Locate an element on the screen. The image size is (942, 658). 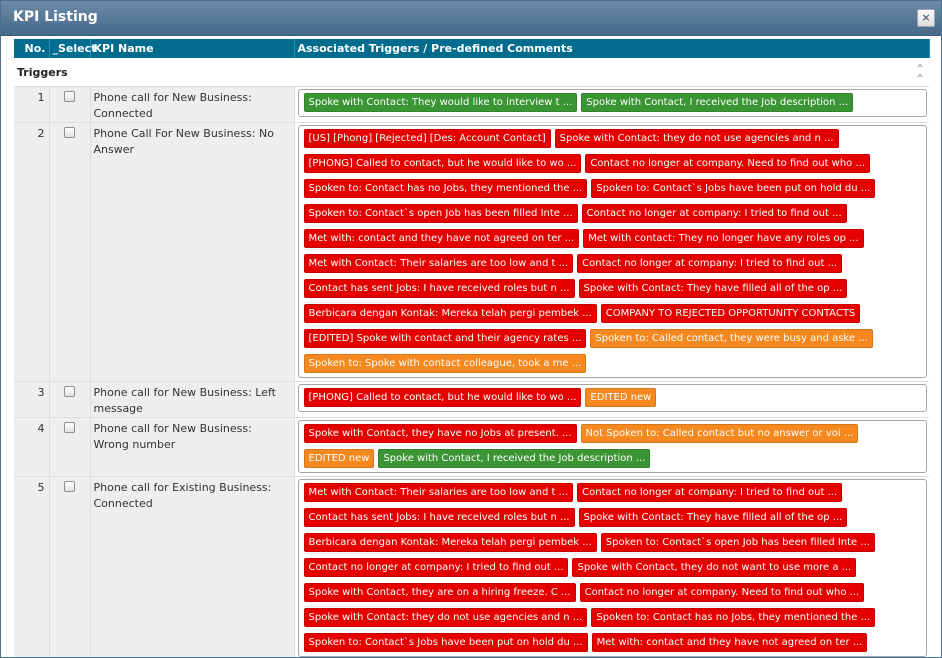
trigger-chip: COMPANY TO REJECTED OPPORTUNITY CONTACTS is located at coordinates (730, 313).